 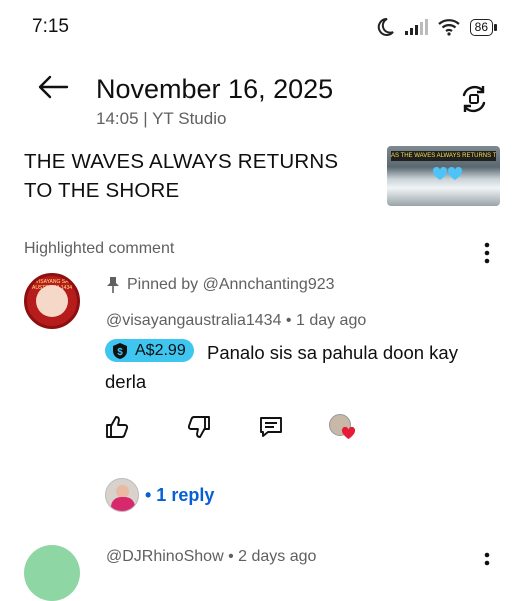 What do you see at coordinates (231, 284) in the screenshot?
I see `pinned-by-text: Pinned by @Annchanting923` at bounding box center [231, 284].